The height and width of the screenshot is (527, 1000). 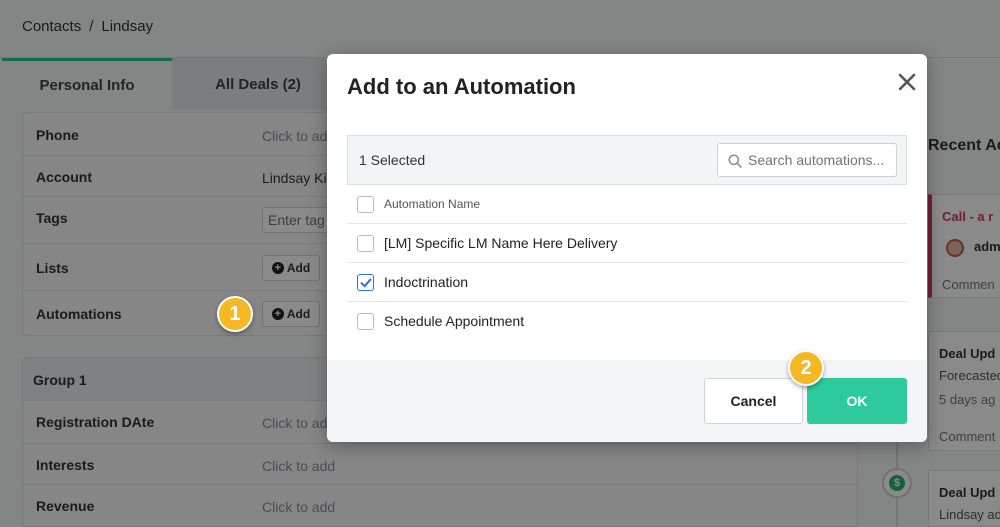 What do you see at coordinates (392, 160) in the screenshot?
I see `selected-count: 1 Selected` at bounding box center [392, 160].